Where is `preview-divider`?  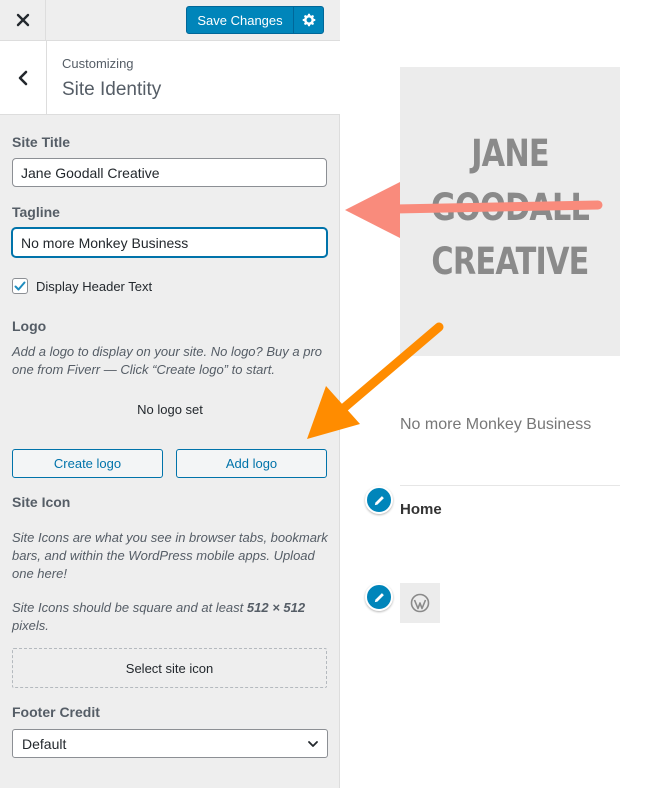
preview-divider is located at coordinates (510, 485).